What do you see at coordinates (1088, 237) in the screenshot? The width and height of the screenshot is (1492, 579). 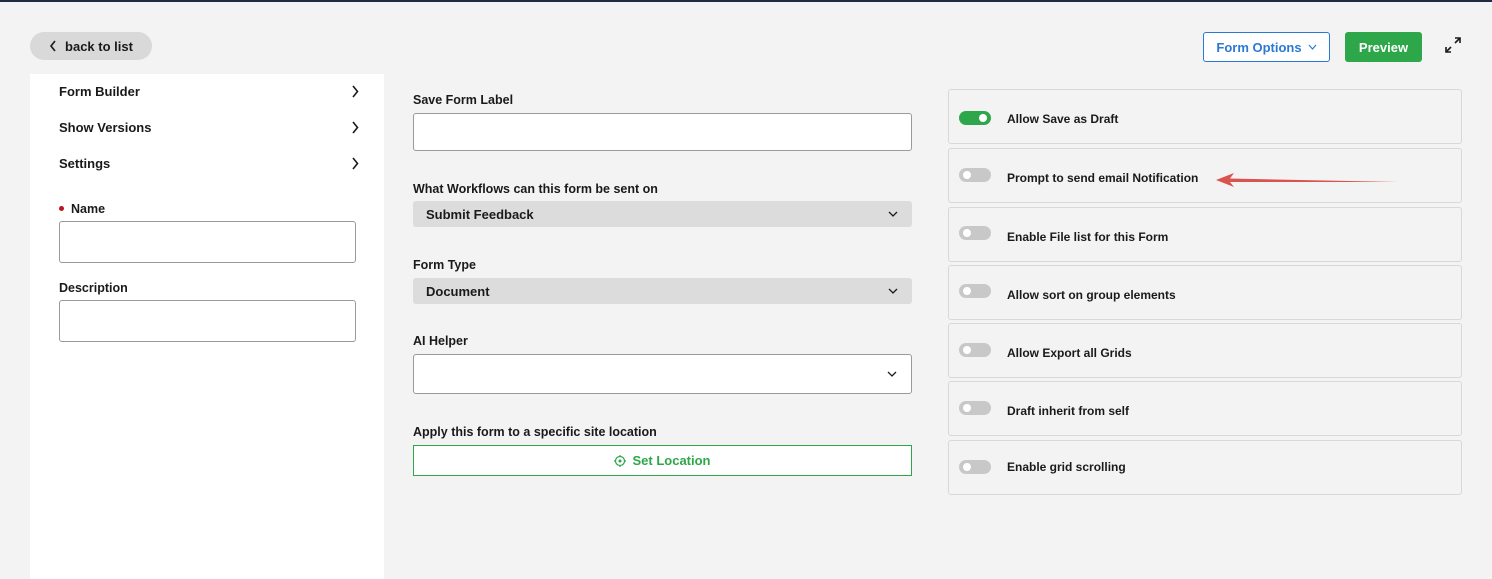 I see `toggle-label: Enable File list for this Form` at bounding box center [1088, 237].